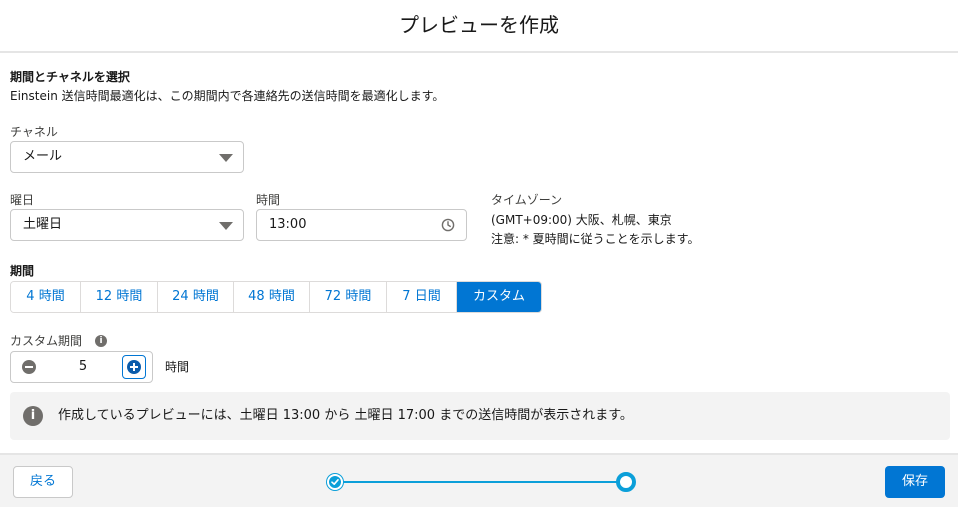 The height and width of the screenshot is (507, 958). Describe the element at coordinates (915, 482) in the screenshot. I see `save-button: 保存` at that location.